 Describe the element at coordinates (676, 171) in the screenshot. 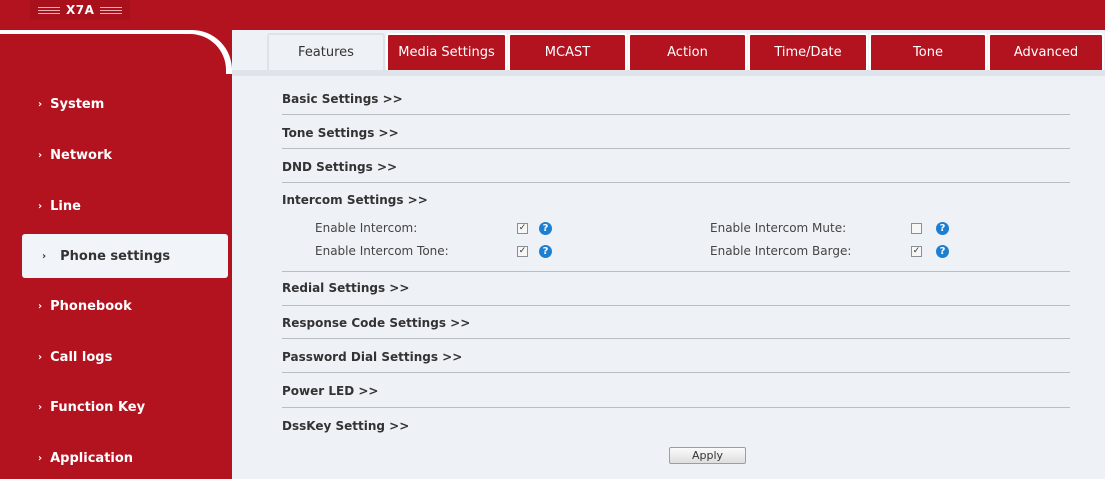

I see `section-dnd-settings: DND Settings >>` at that location.